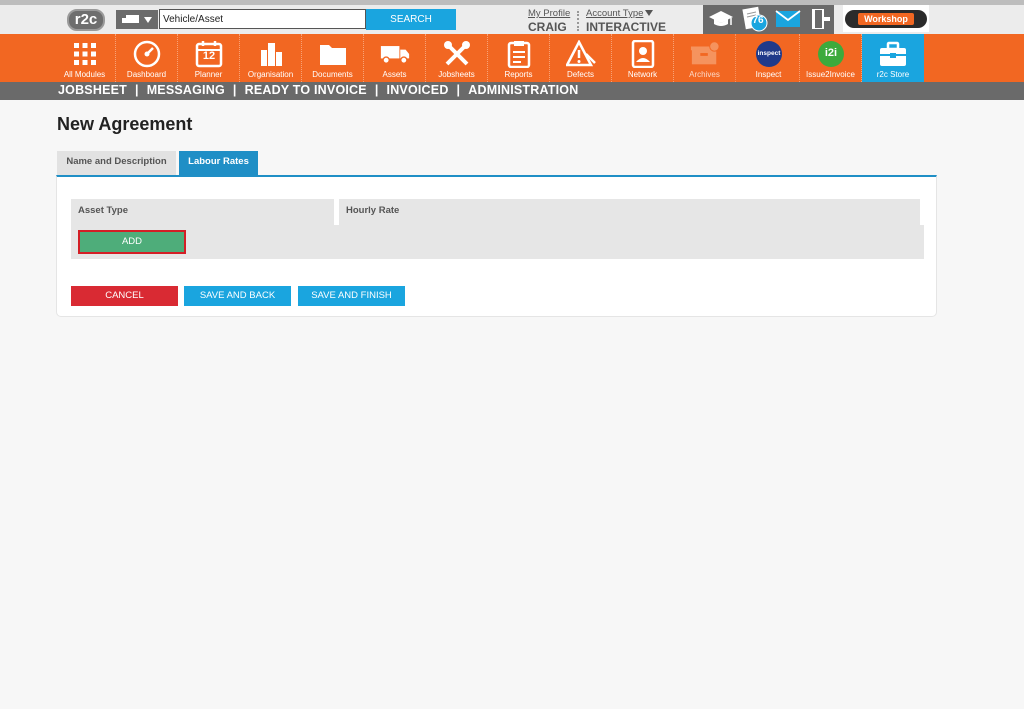  What do you see at coordinates (580, 74) in the screenshot?
I see `module-label: Defects` at bounding box center [580, 74].